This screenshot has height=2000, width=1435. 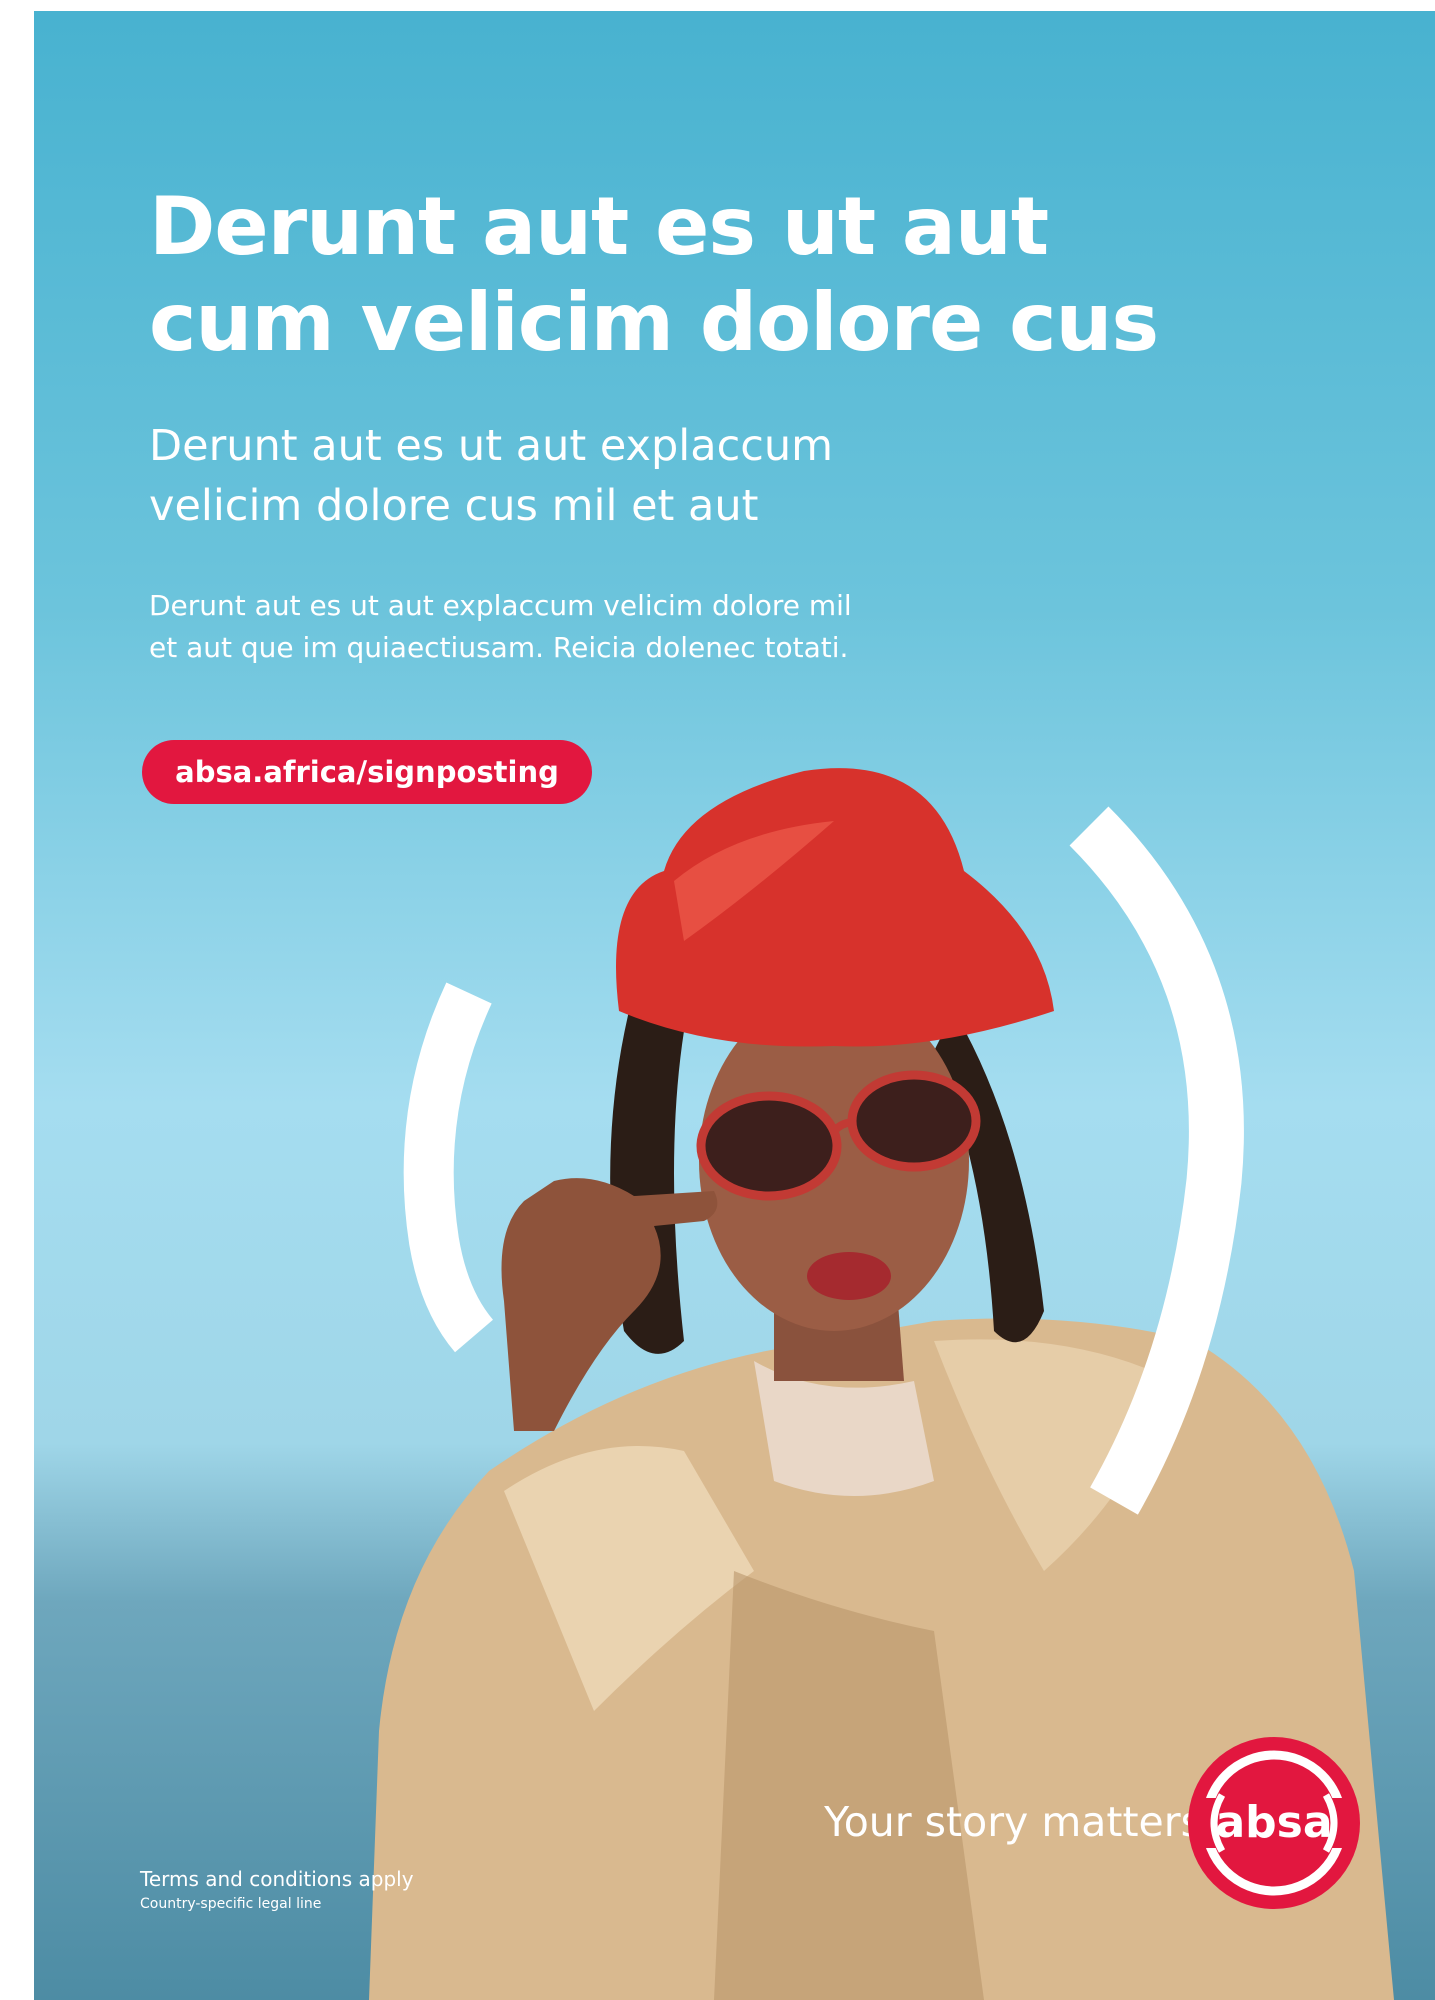 I want to click on lips, so click(x=849, y=1276).